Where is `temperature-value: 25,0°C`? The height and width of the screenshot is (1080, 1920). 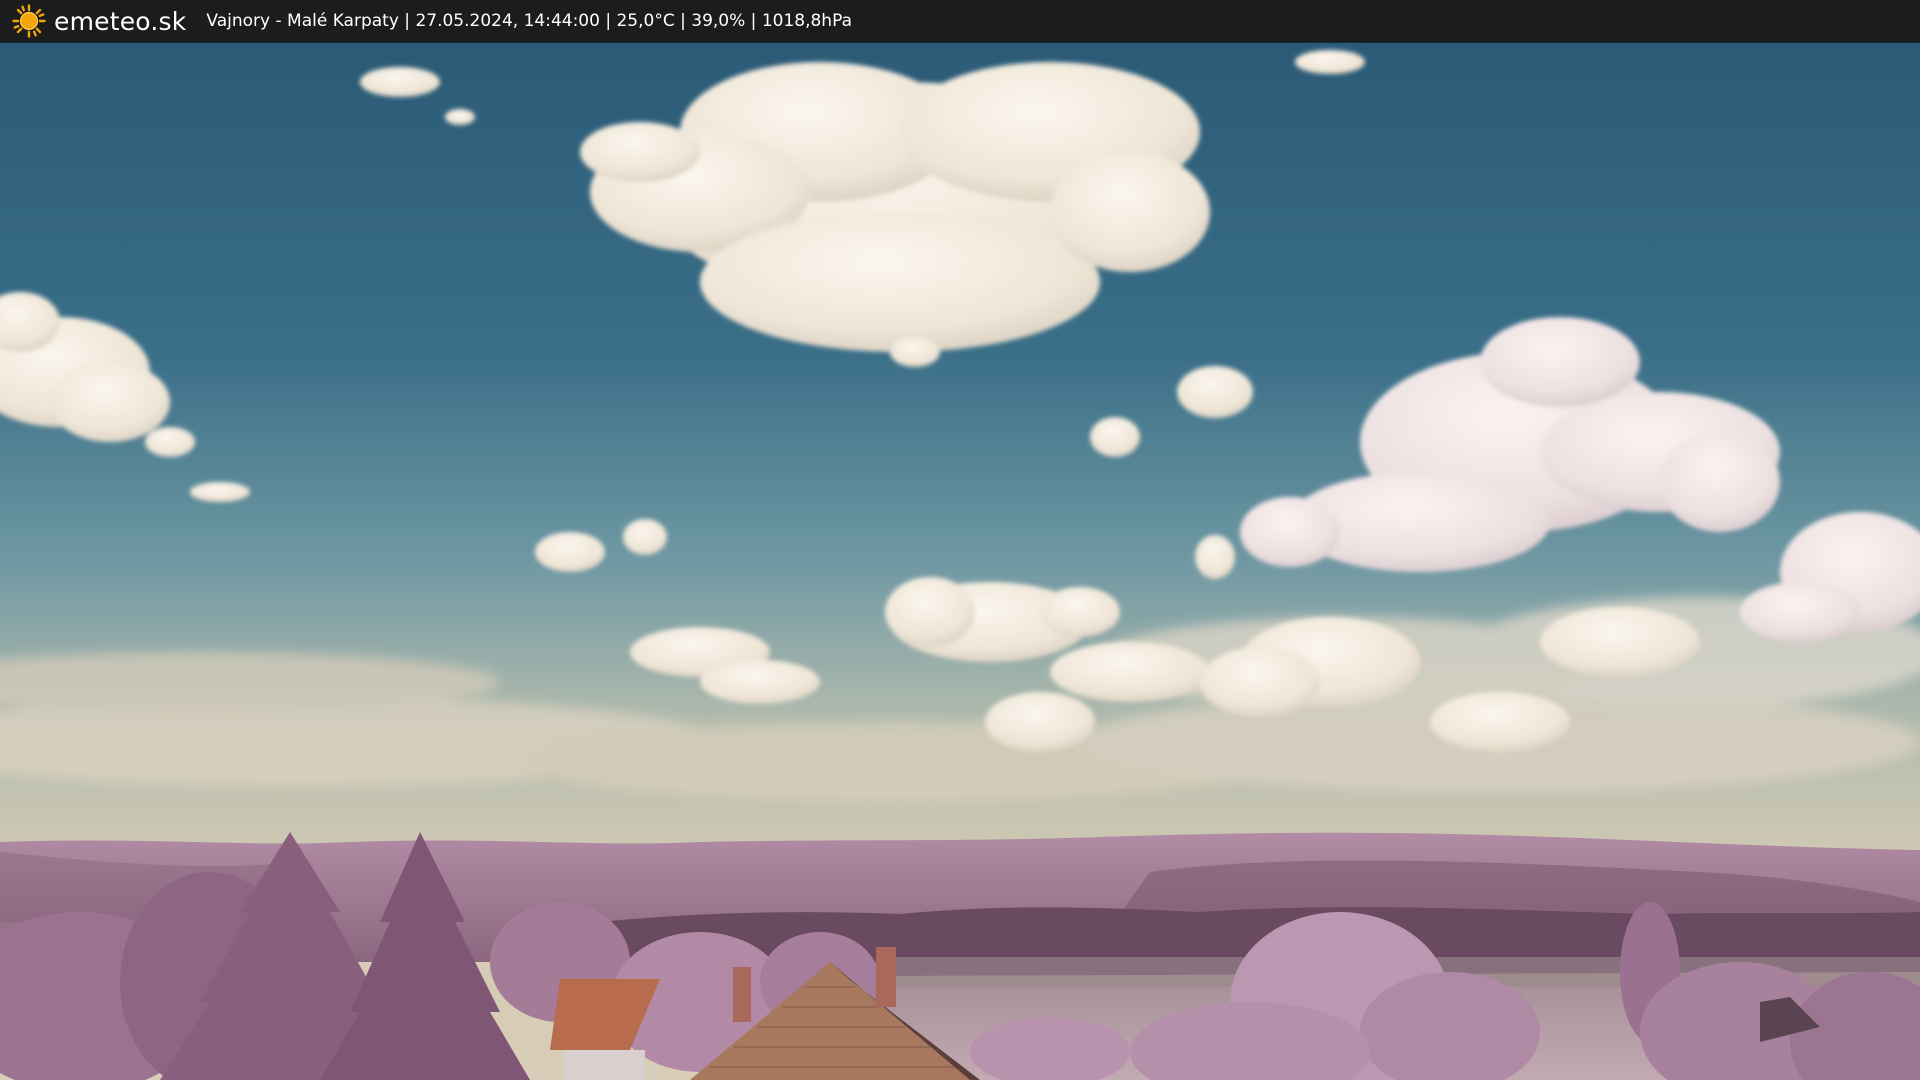 temperature-value: 25,0°C is located at coordinates (645, 21).